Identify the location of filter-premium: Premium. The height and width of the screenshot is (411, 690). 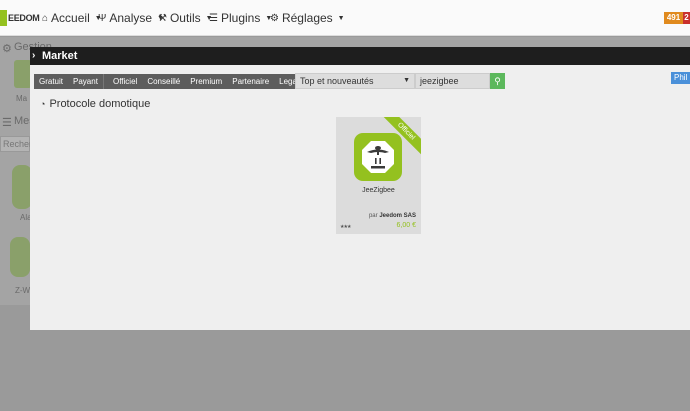
(206, 81).